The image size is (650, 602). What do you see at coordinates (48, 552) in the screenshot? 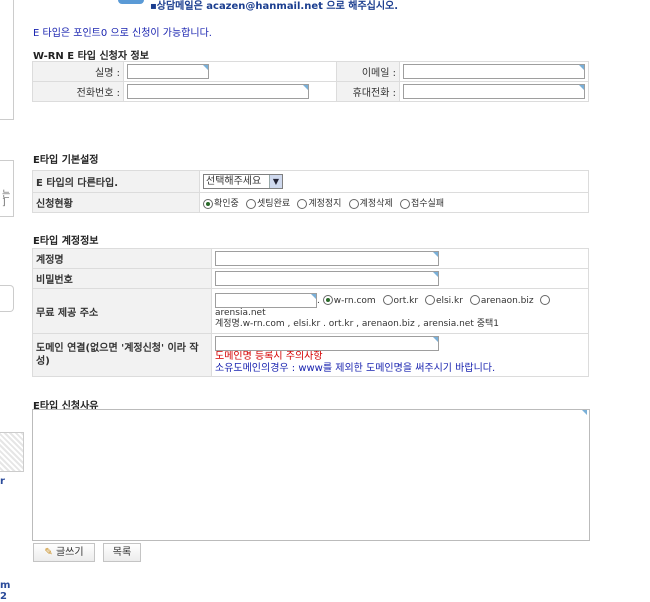
I see `pencil-icon: ✎` at bounding box center [48, 552].